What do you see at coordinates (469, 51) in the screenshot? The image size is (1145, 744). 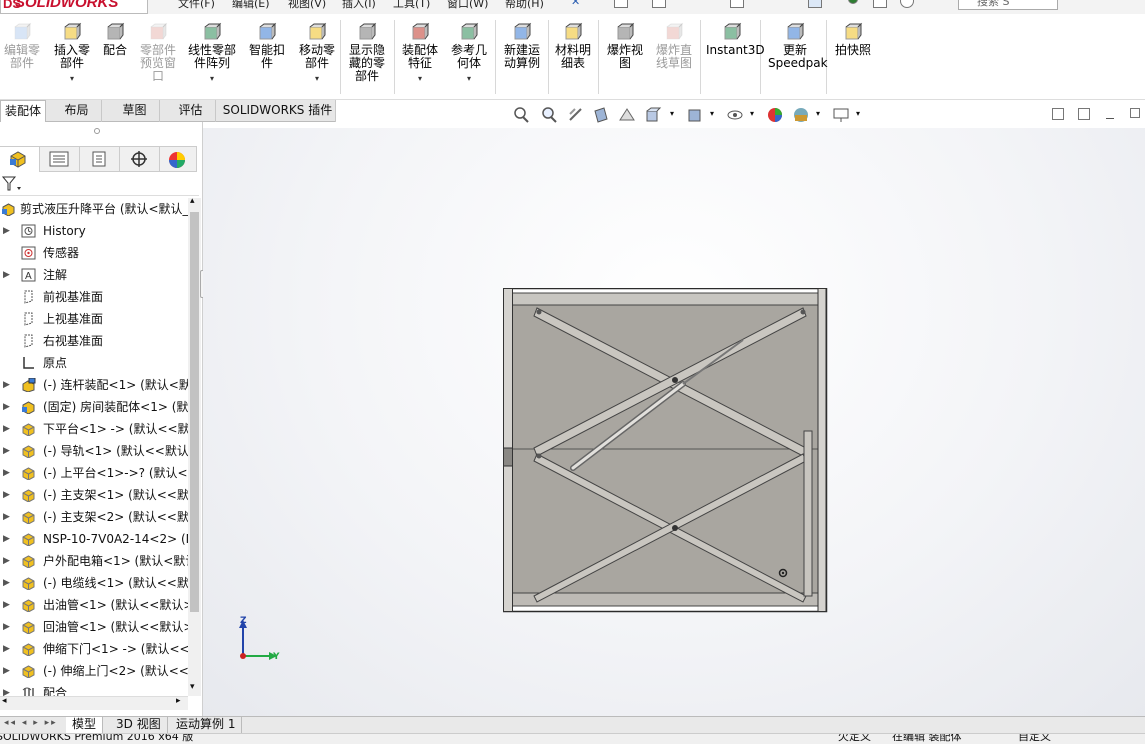 I see `tool-reference-geometry-button: 参考几 何体 ▾` at bounding box center [469, 51].